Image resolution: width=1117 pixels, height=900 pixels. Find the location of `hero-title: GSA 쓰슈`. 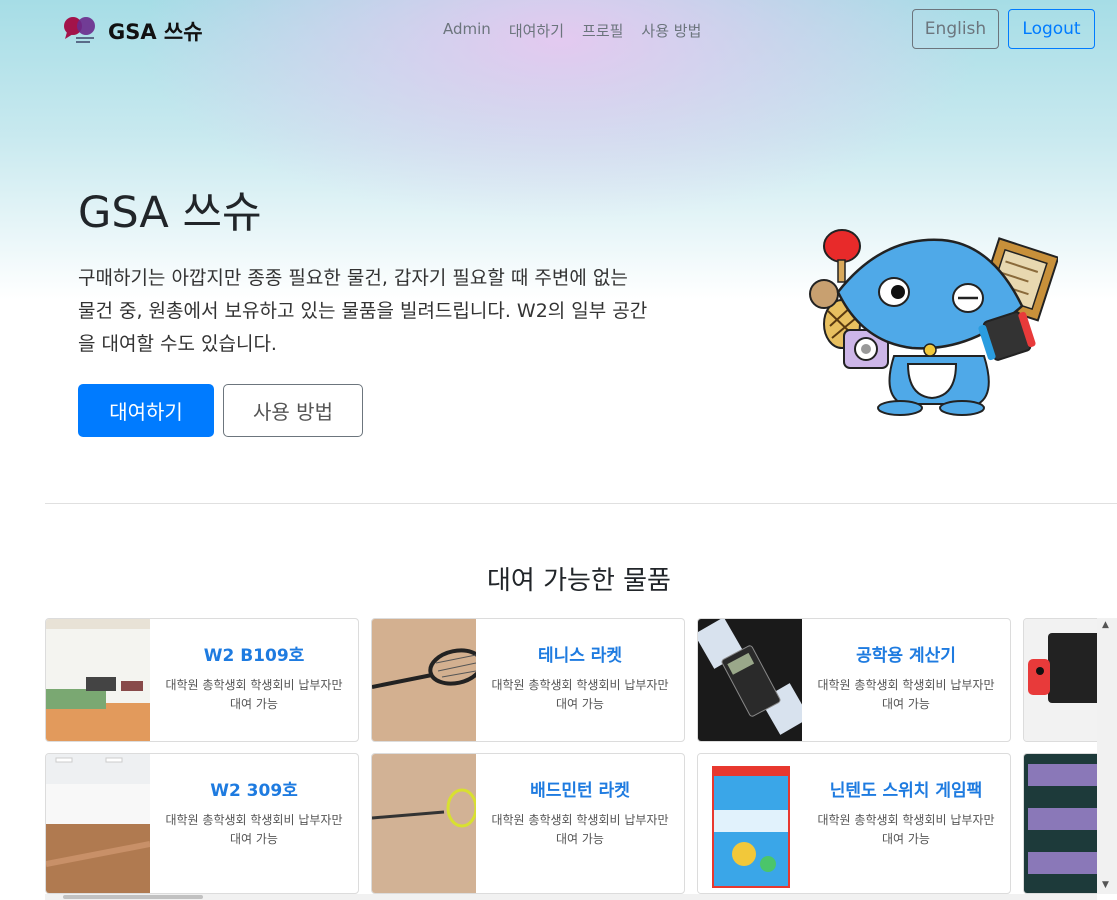

hero-title: GSA 쓰슈 is located at coordinates (170, 213).